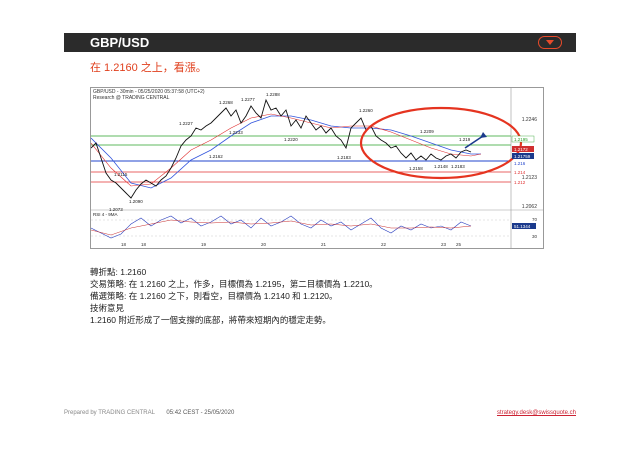  What do you see at coordinates (118, 272) in the screenshot?
I see `pivot-line-text: 轉折點: 1.2160` at bounding box center [118, 272].